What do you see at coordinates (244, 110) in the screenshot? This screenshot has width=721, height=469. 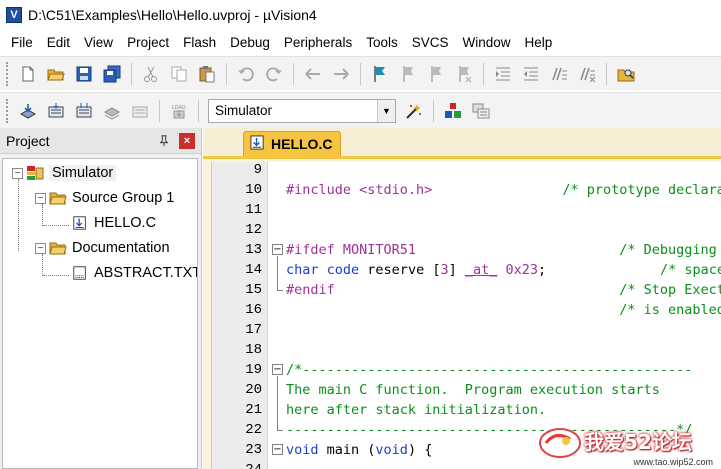 I see `target-select-value: Simulator` at bounding box center [244, 110].